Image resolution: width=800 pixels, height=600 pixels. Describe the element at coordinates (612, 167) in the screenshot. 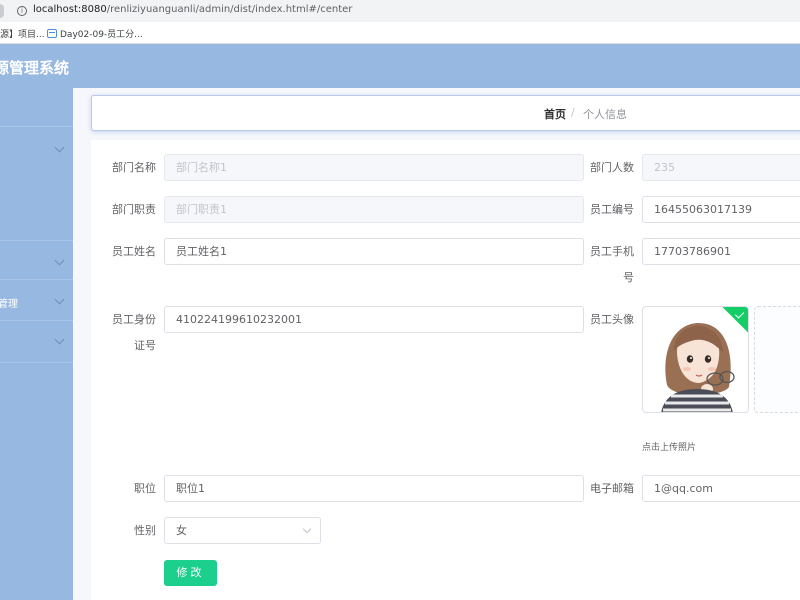

I see `dept-count-label: 部门人数` at that location.